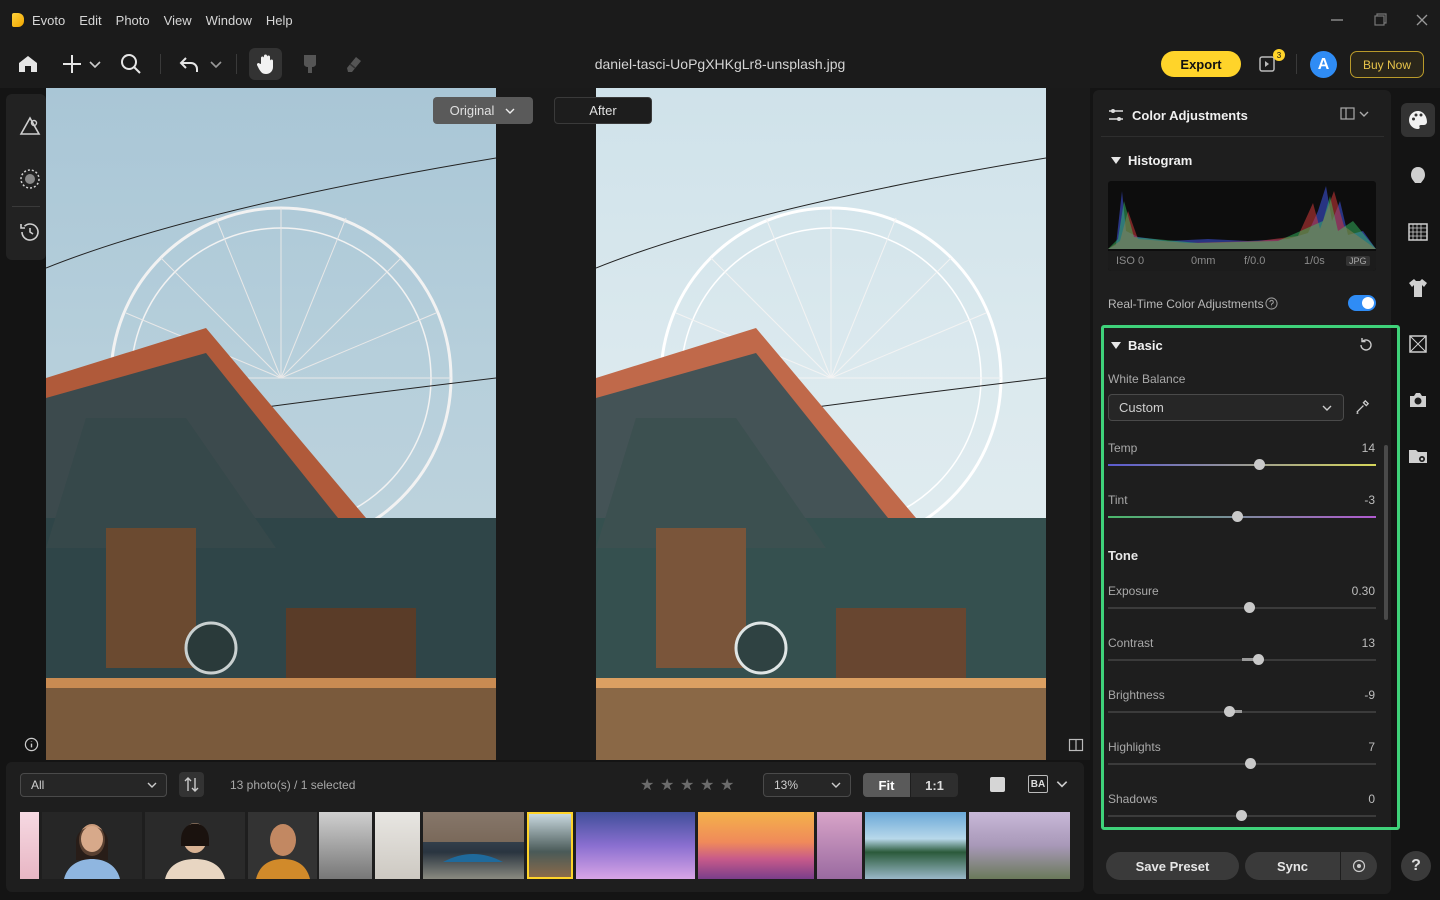 The height and width of the screenshot is (900, 1440). What do you see at coordinates (30, 232) in the screenshot?
I see `history-icon` at bounding box center [30, 232].